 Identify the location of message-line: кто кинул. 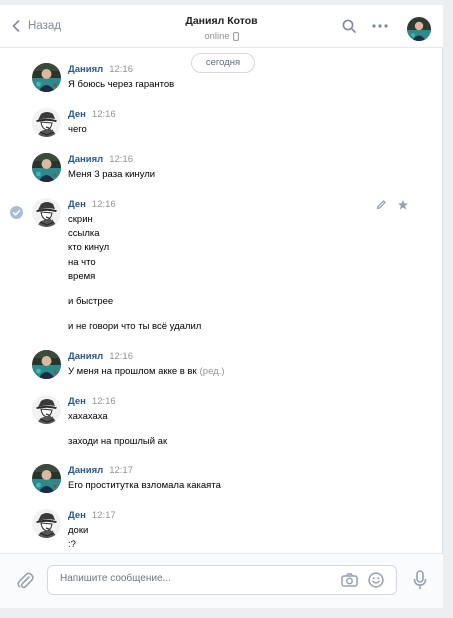
(134, 248).